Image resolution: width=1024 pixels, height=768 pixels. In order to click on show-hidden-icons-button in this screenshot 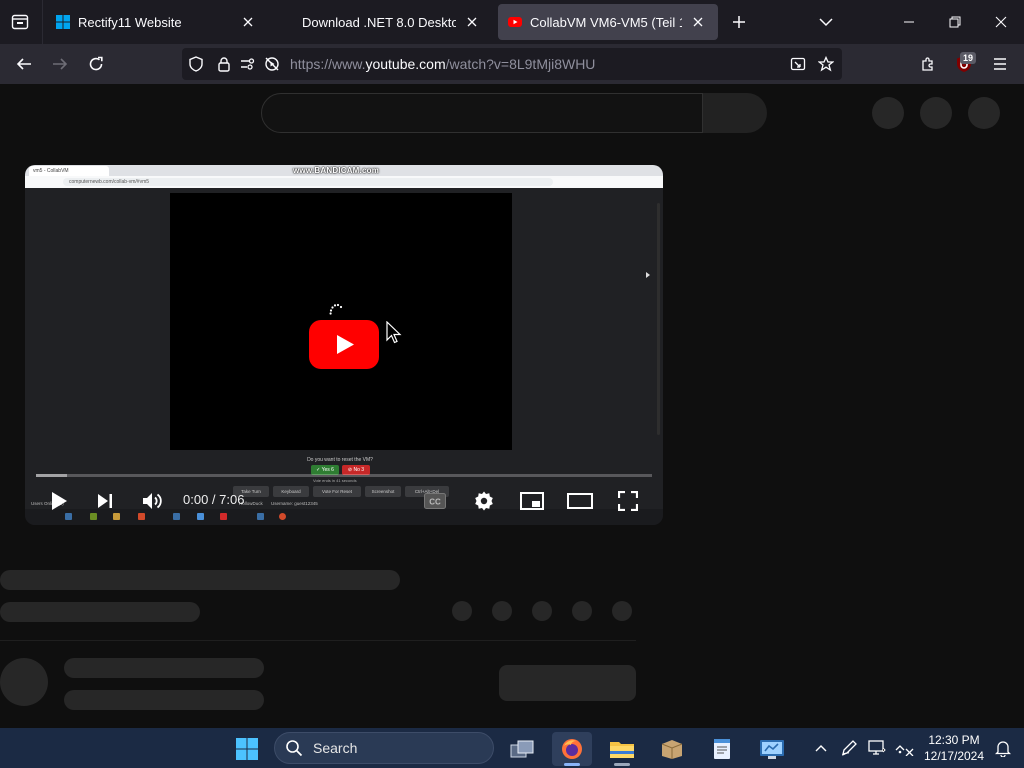, I will do `click(821, 748)`.